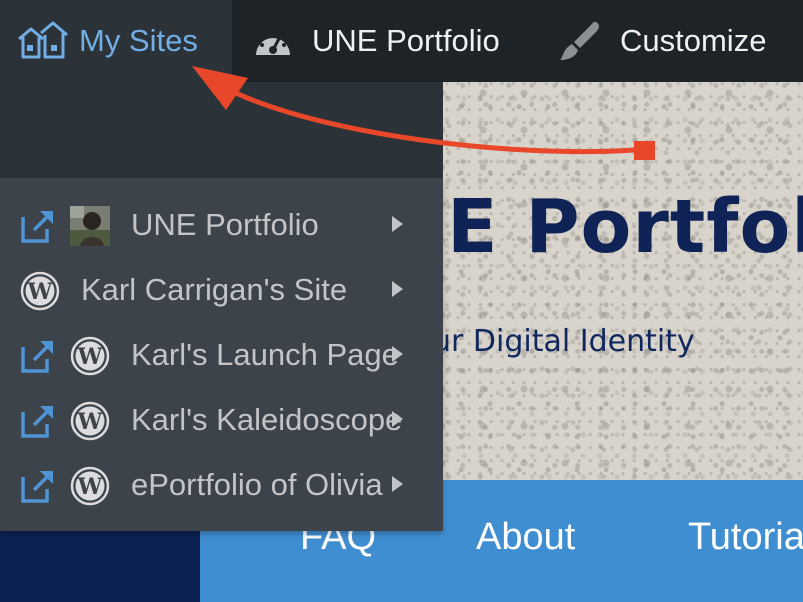  Describe the element at coordinates (525, 537) in the screenshot. I see `nav-link-about: About` at that location.